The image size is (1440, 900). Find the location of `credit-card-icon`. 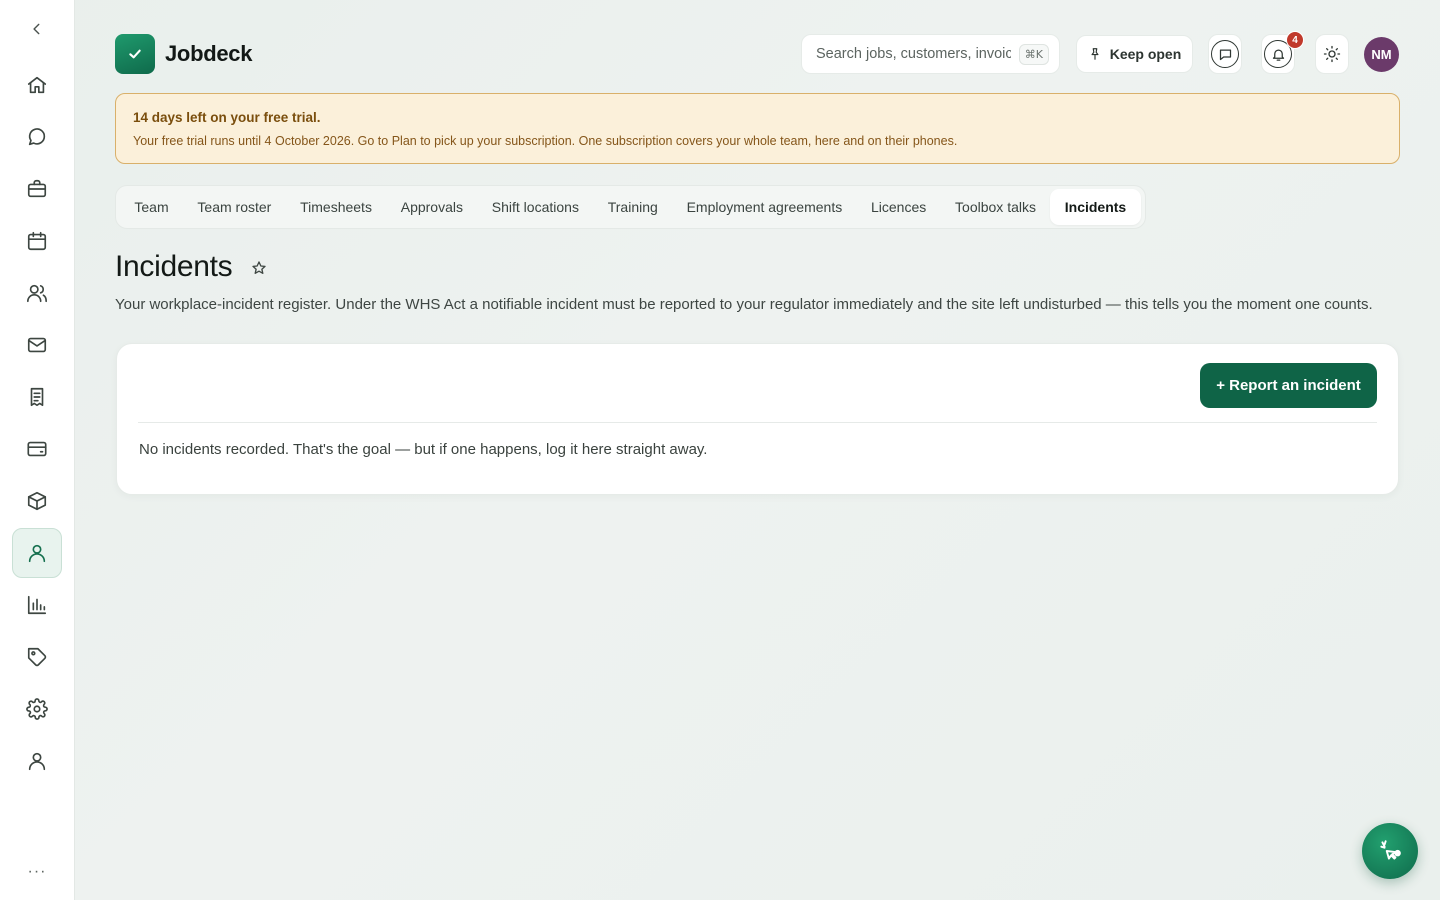

credit-card-icon is located at coordinates (37, 449).